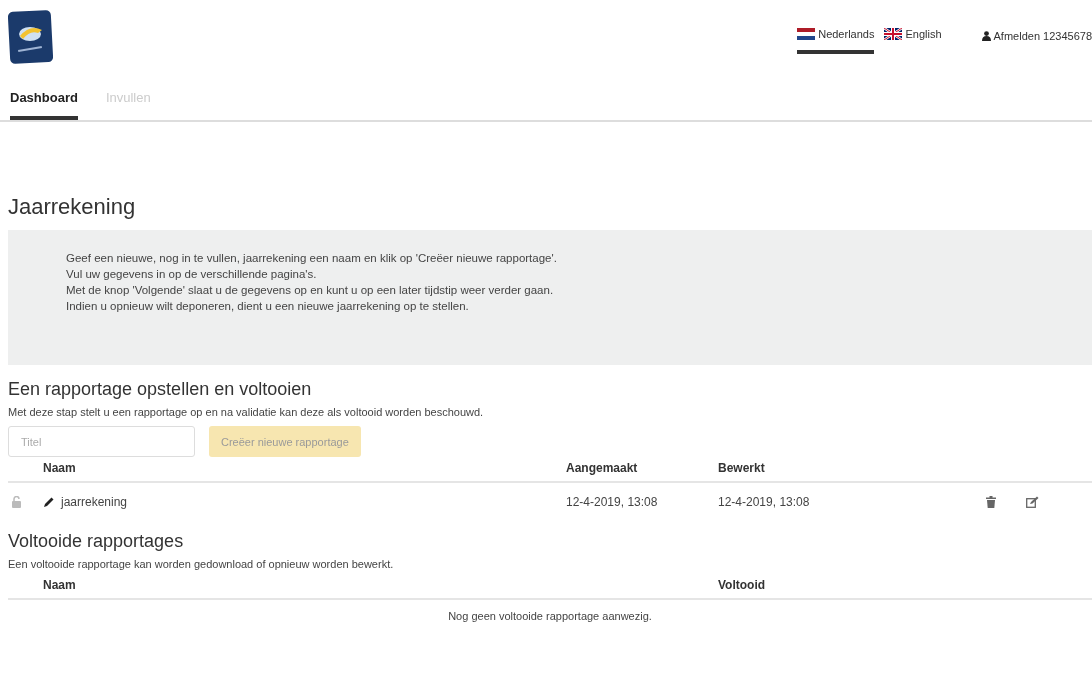 The width and height of the screenshot is (1092, 695). What do you see at coordinates (101, 441) in the screenshot?
I see `title-field: Titel` at bounding box center [101, 441].